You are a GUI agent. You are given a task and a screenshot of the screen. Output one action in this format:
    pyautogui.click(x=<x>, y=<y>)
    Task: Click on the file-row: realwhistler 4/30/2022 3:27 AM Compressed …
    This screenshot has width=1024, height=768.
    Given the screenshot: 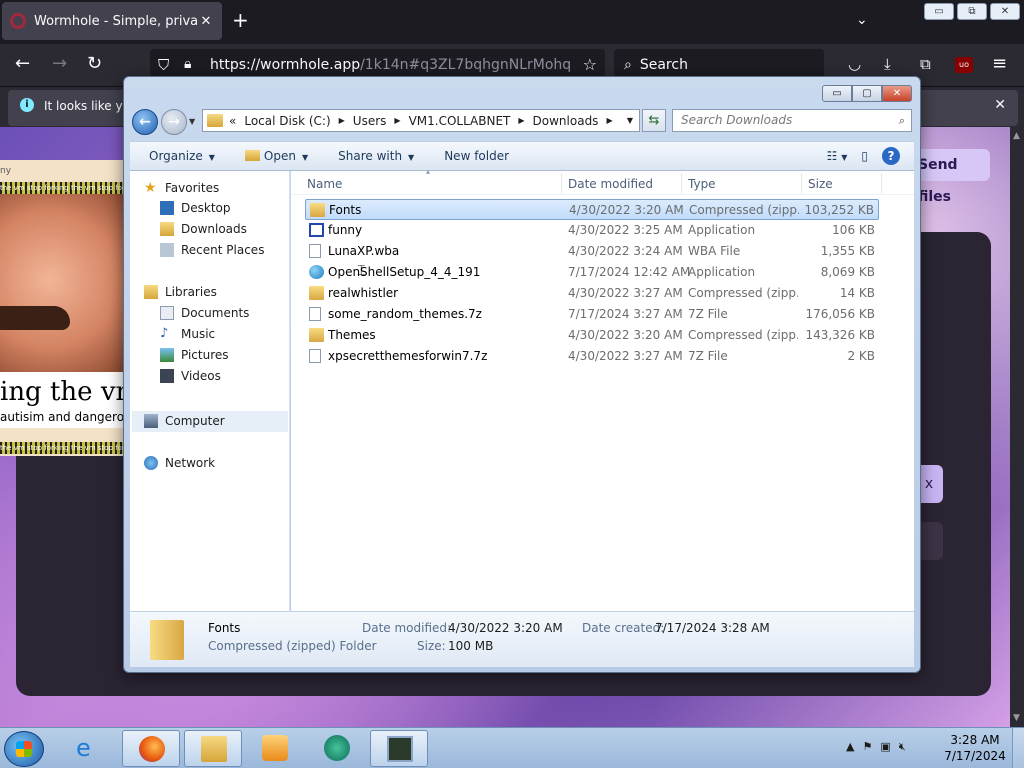 What is the action you would take?
    pyautogui.click(x=592, y=293)
    